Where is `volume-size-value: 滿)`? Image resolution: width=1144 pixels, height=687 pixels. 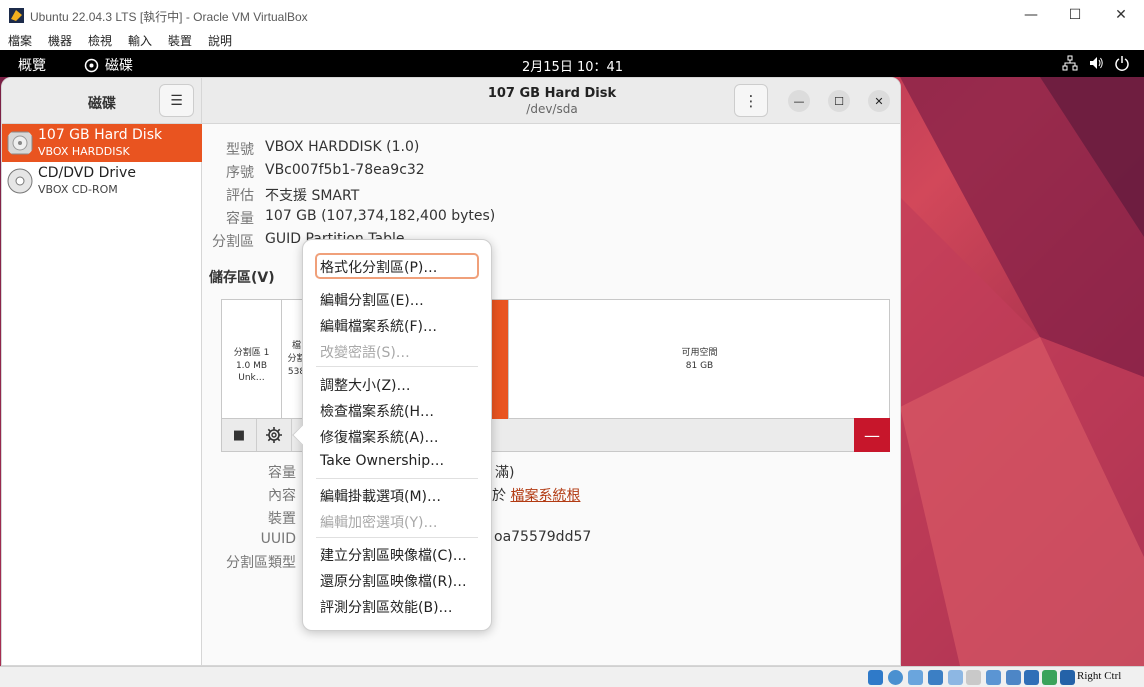 volume-size-value: 滿) is located at coordinates (505, 473).